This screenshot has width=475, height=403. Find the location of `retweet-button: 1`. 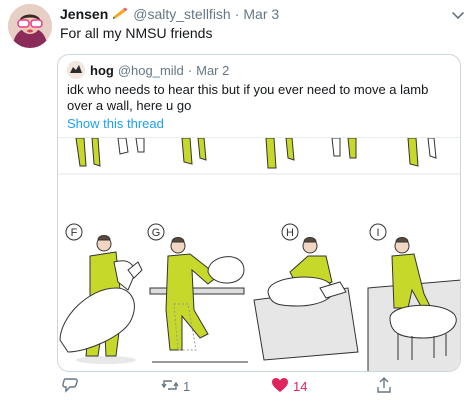

retweet-button: 1 is located at coordinates (175, 386).